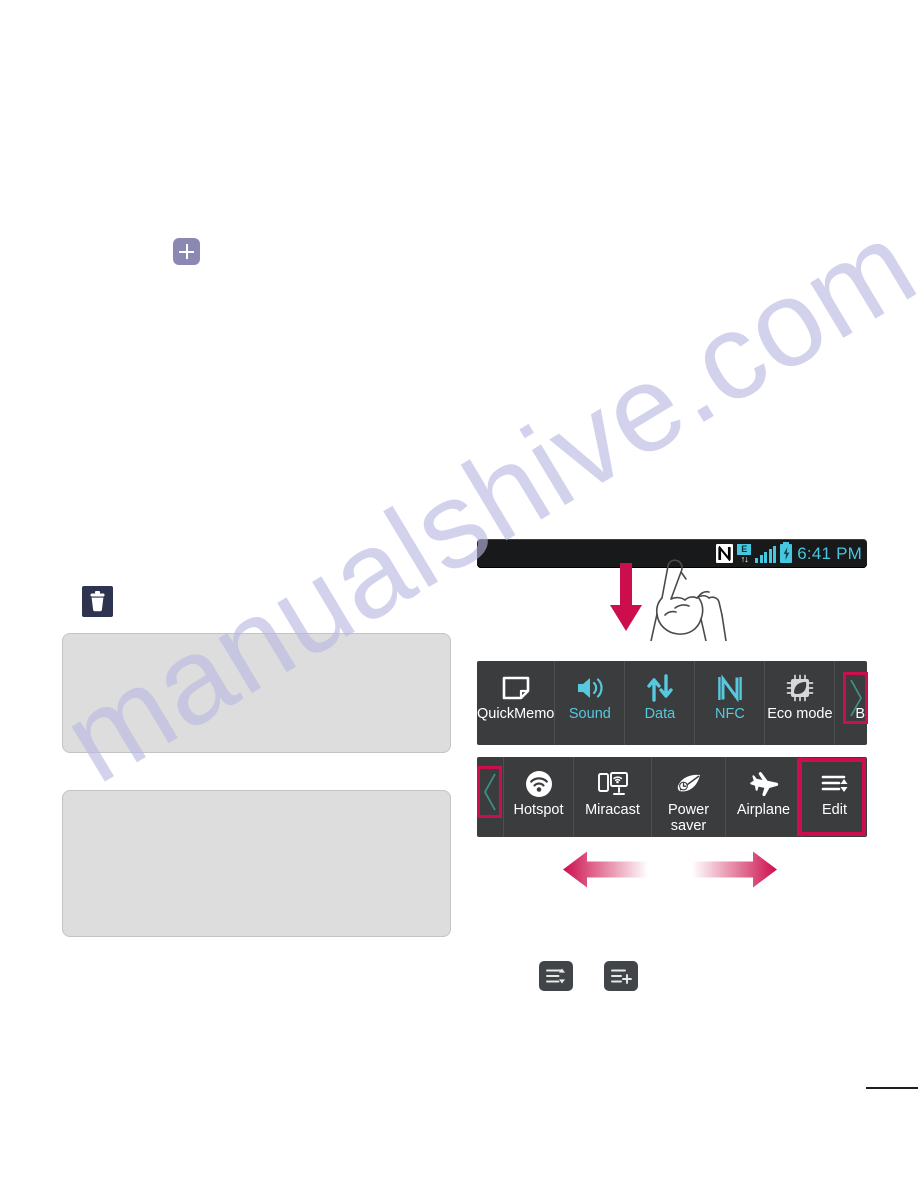  I want to click on toggle-label: Airplane, so click(763, 810).